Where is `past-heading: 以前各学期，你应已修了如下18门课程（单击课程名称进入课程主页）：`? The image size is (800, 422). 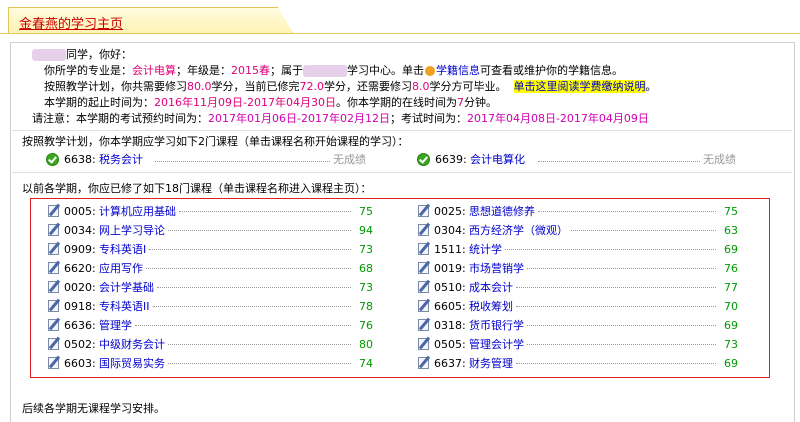 past-heading: 以前各学期，你应已修了如下18门课程（单击课程名称进入课程主页）： is located at coordinates (197, 188).